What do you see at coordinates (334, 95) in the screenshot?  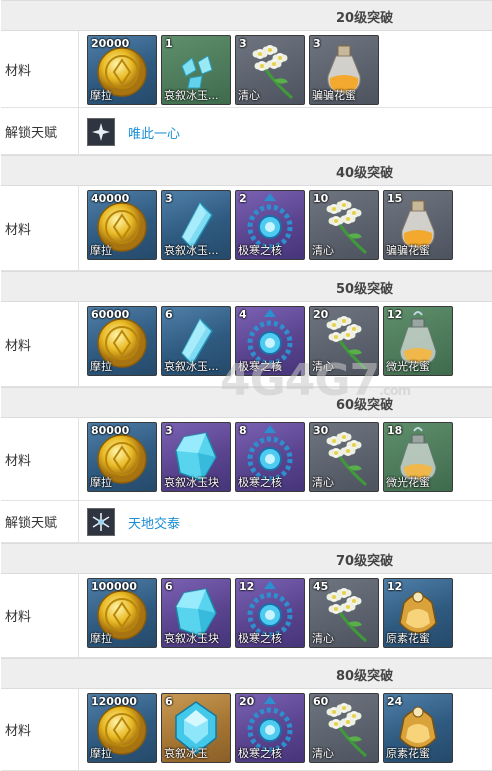 I see `material-name: 骗骗花蜜` at bounding box center [334, 95].